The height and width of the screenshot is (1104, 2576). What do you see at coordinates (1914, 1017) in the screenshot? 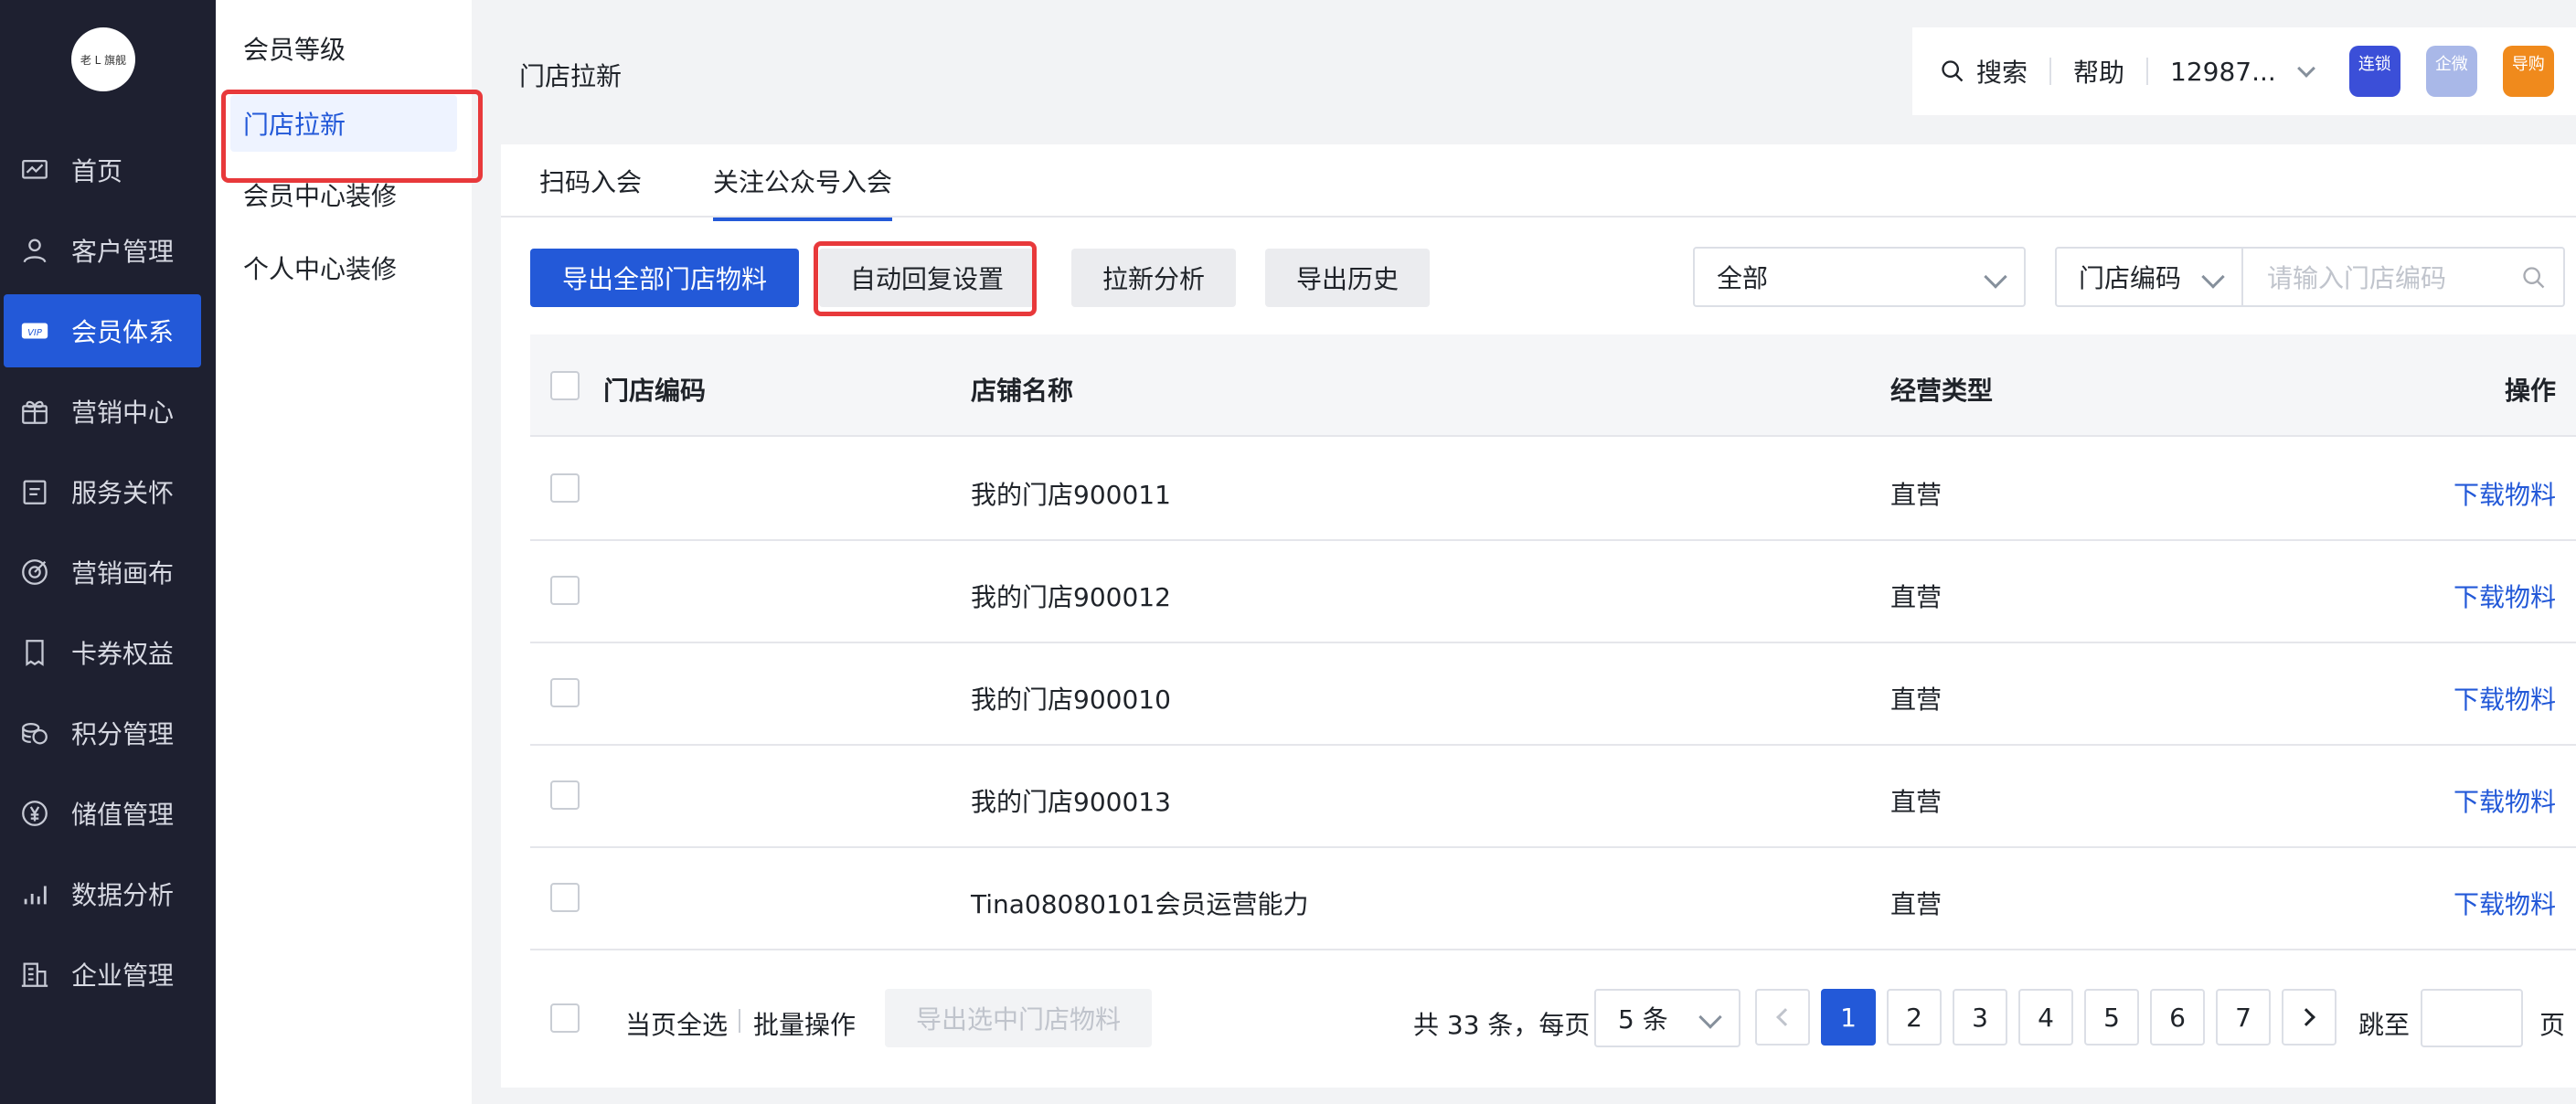
I see `page-button-2: 2` at bounding box center [1914, 1017].